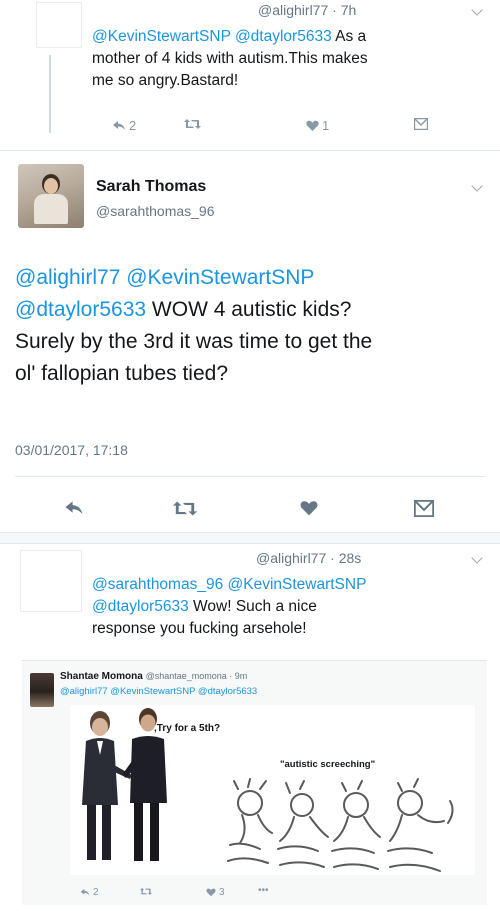 The width and height of the screenshot is (500, 911). What do you see at coordinates (308, 558) in the screenshot?
I see `handle-timestamp: @alighirl77 · 28s` at bounding box center [308, 558].